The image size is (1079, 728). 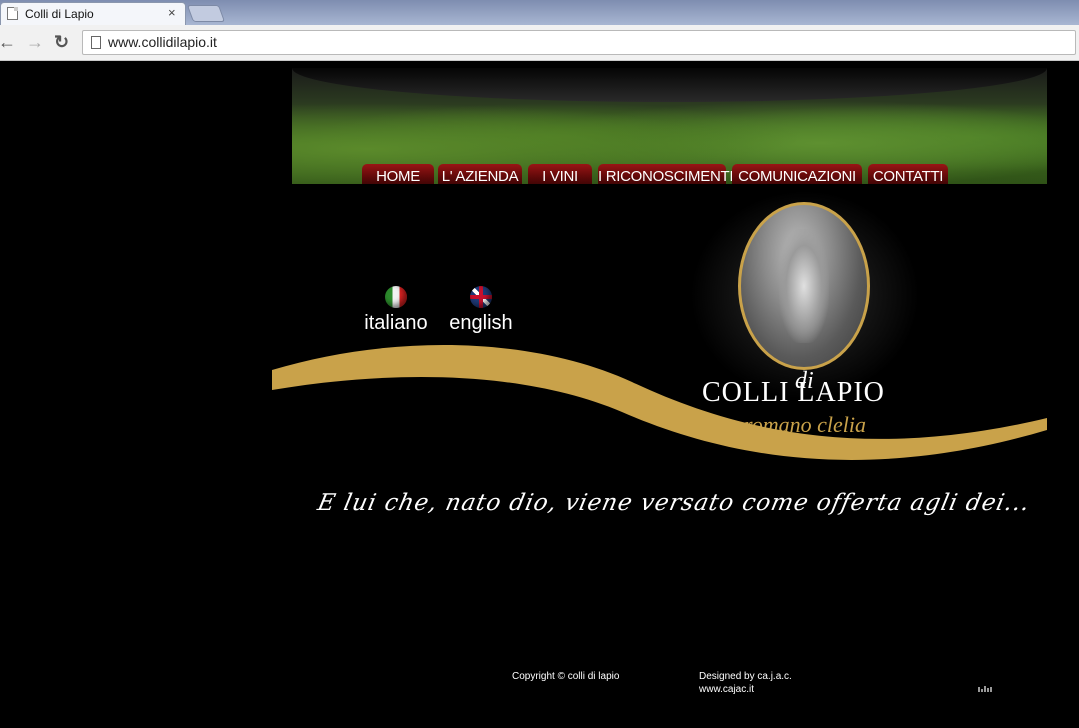 What do you see at coordinates (96, 42) in the screenshot?
I see `page-icon` at bounding box center [96, 42].